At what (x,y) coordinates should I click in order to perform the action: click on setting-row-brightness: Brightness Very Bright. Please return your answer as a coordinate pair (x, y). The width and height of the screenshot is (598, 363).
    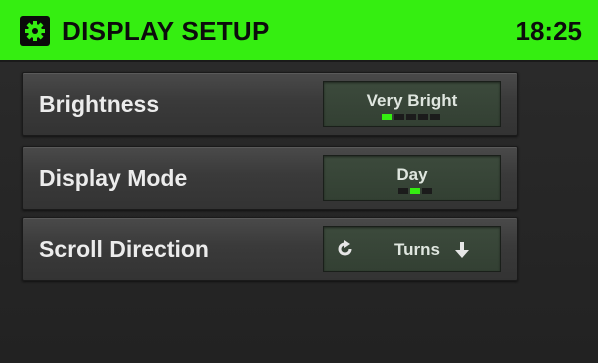
    Looking at the image, I should click on (270, 104).